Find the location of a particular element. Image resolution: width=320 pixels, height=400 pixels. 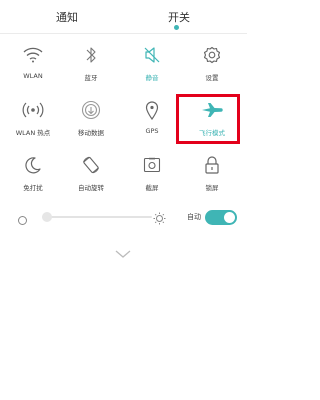

toggle-lock-screen: 锁屏 is located at coordinates (212, 173).